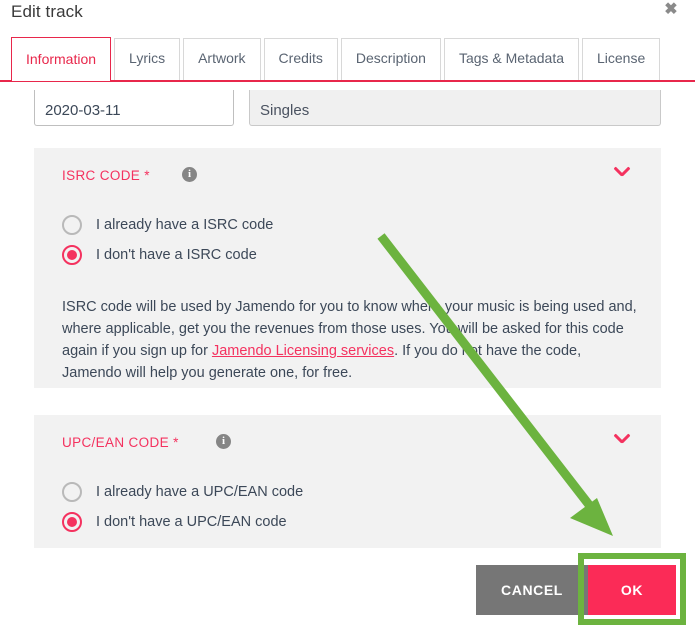 The width and height of the screenshot is (695, 628). Describe the element at coordinates (347, 443) in the screenshot. I see `upc-ean-section-header: UPC/EAN CODE * i` at that location.